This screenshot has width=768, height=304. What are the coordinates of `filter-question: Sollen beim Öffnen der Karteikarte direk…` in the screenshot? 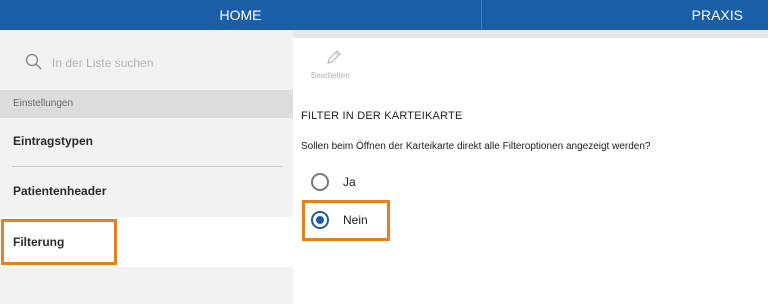 It's located at (476, 146).